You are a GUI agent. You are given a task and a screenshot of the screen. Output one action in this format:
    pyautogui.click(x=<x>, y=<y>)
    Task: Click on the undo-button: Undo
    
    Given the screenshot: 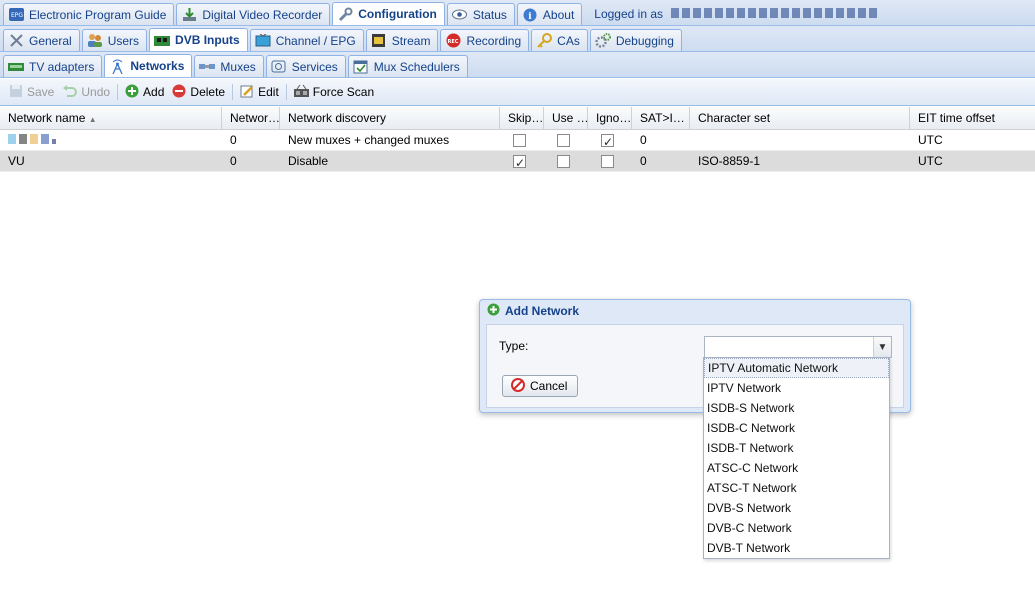 What is the action you would take?
    pyautogui.click(x=86, y=92)
    